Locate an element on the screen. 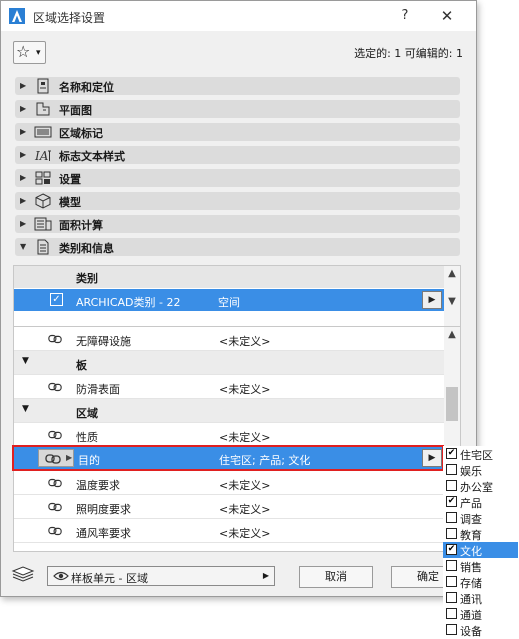 Image resolution: width=519 pixels, height=639 pixels. purpose-option: ✔ 文化 is located at coordinates (480, 550).